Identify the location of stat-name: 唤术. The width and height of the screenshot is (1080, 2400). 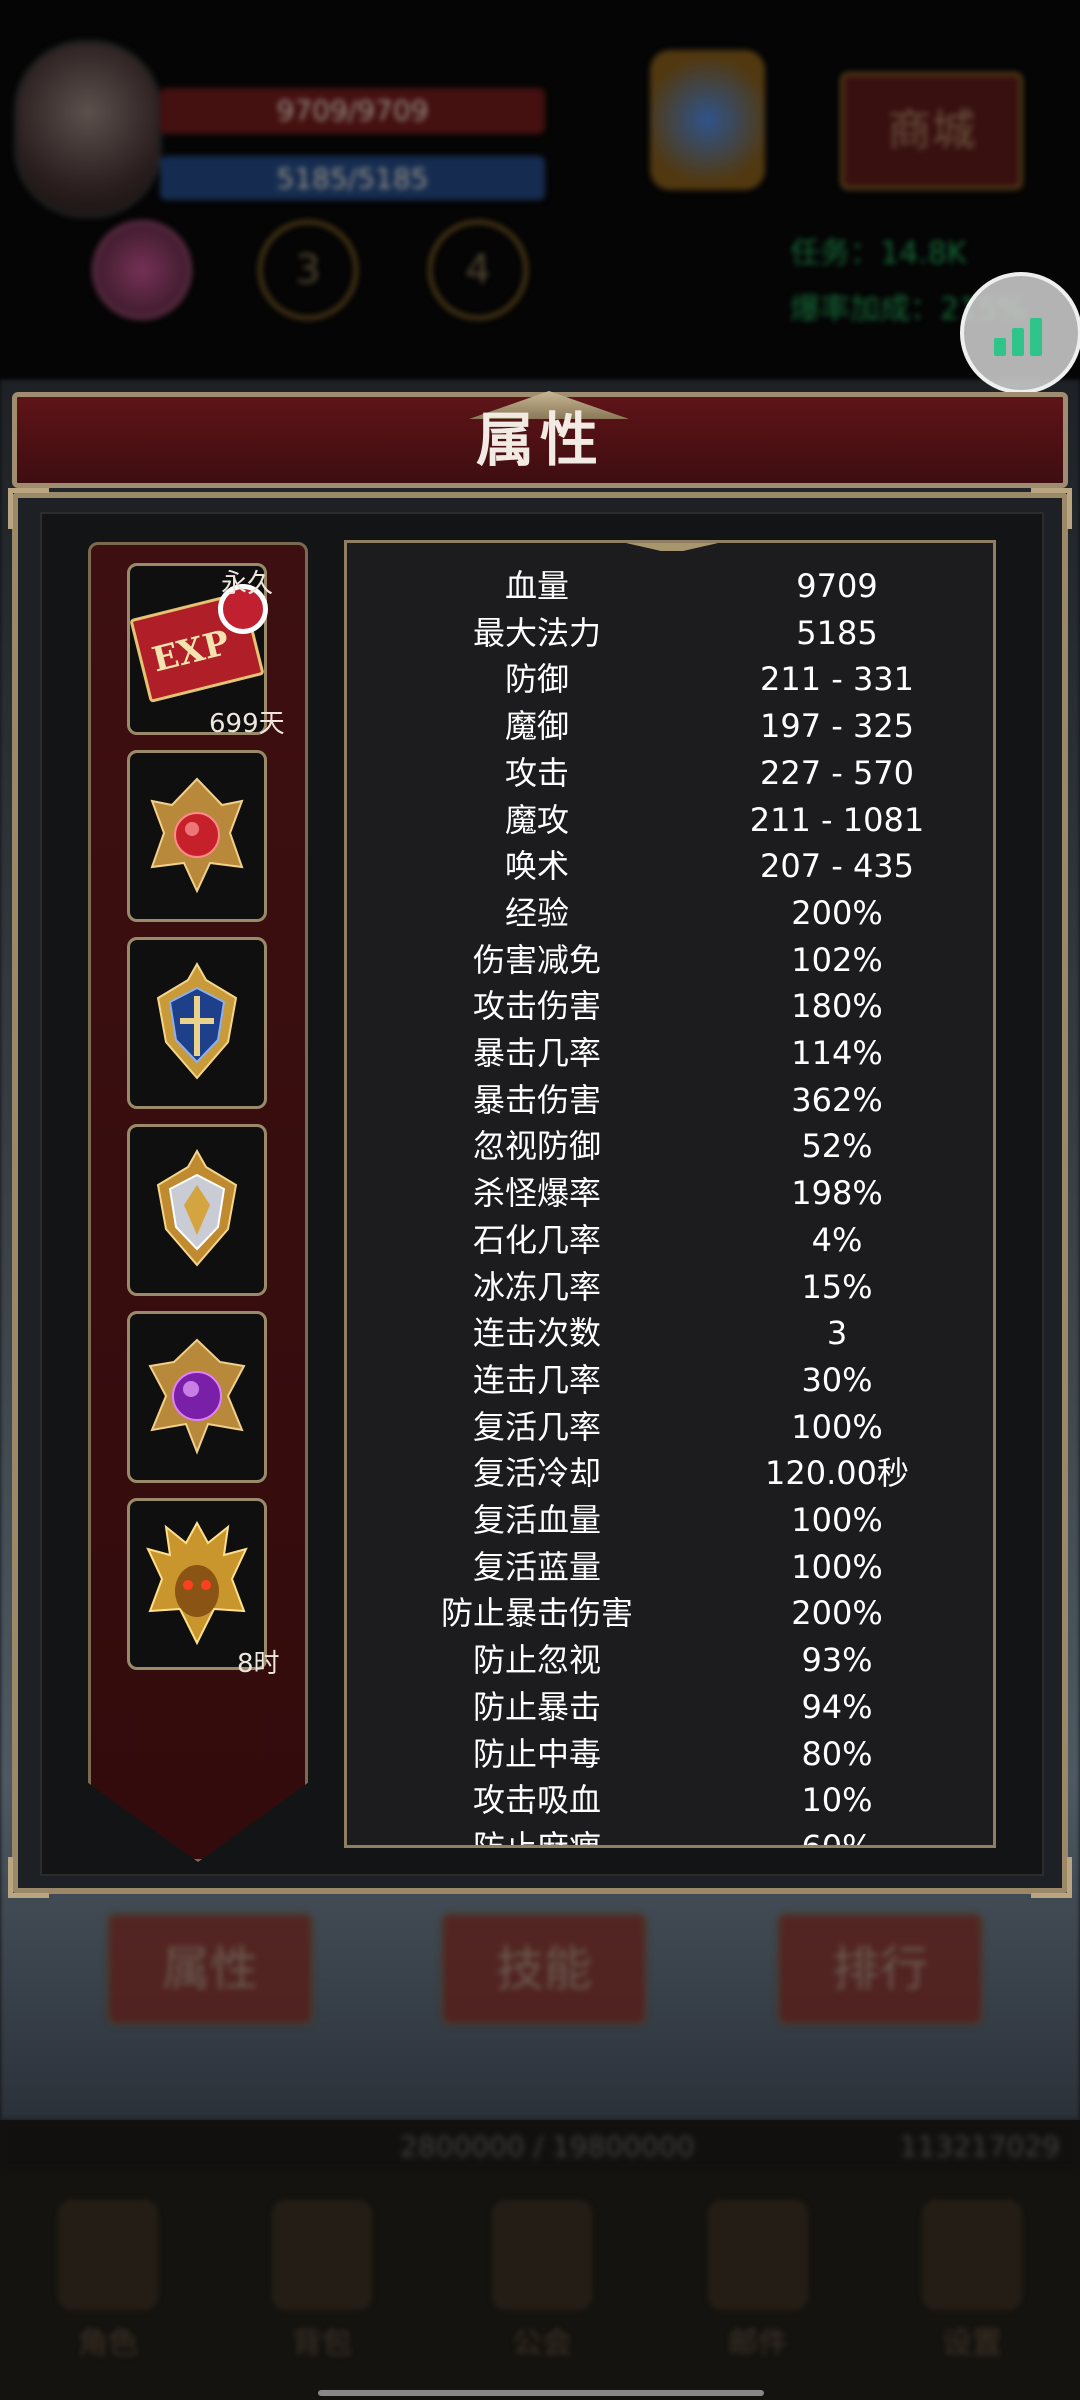
(536, 866).